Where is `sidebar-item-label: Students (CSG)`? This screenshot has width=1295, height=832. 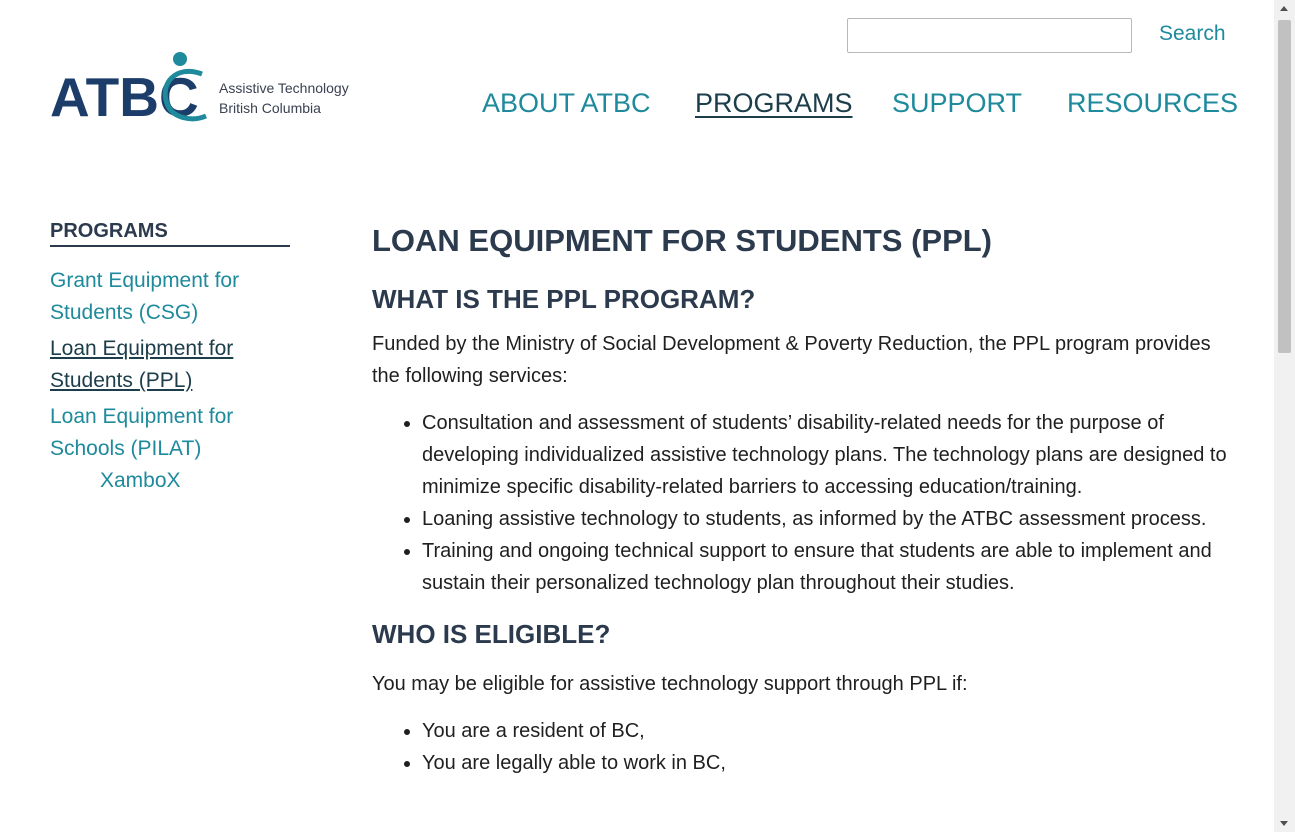 sidebar-item-label: Students (CSG) is located at coordinates (124, 312).